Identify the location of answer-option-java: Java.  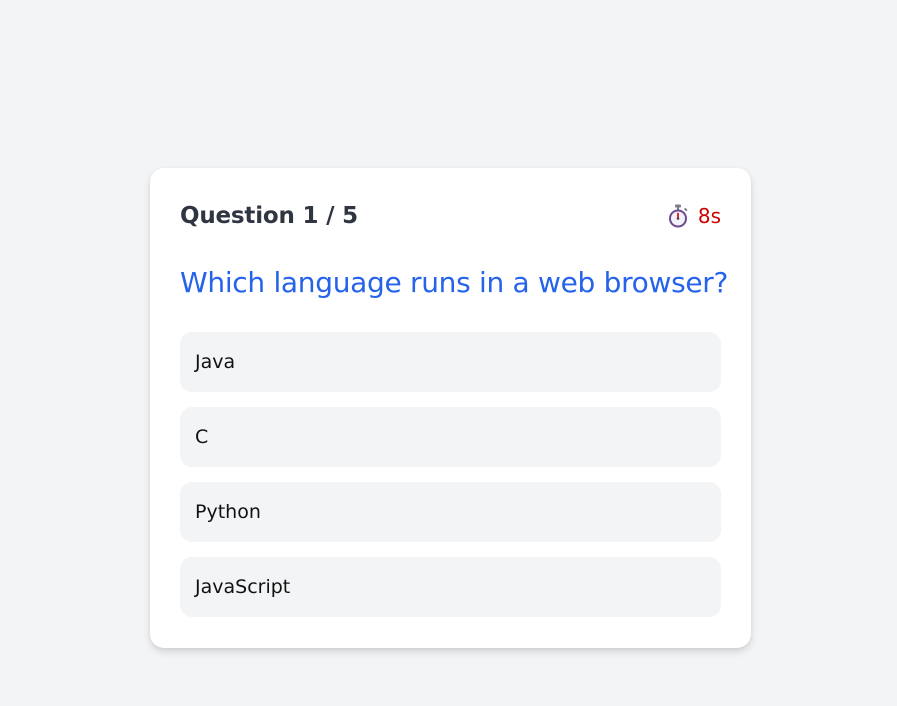
(450, 362).